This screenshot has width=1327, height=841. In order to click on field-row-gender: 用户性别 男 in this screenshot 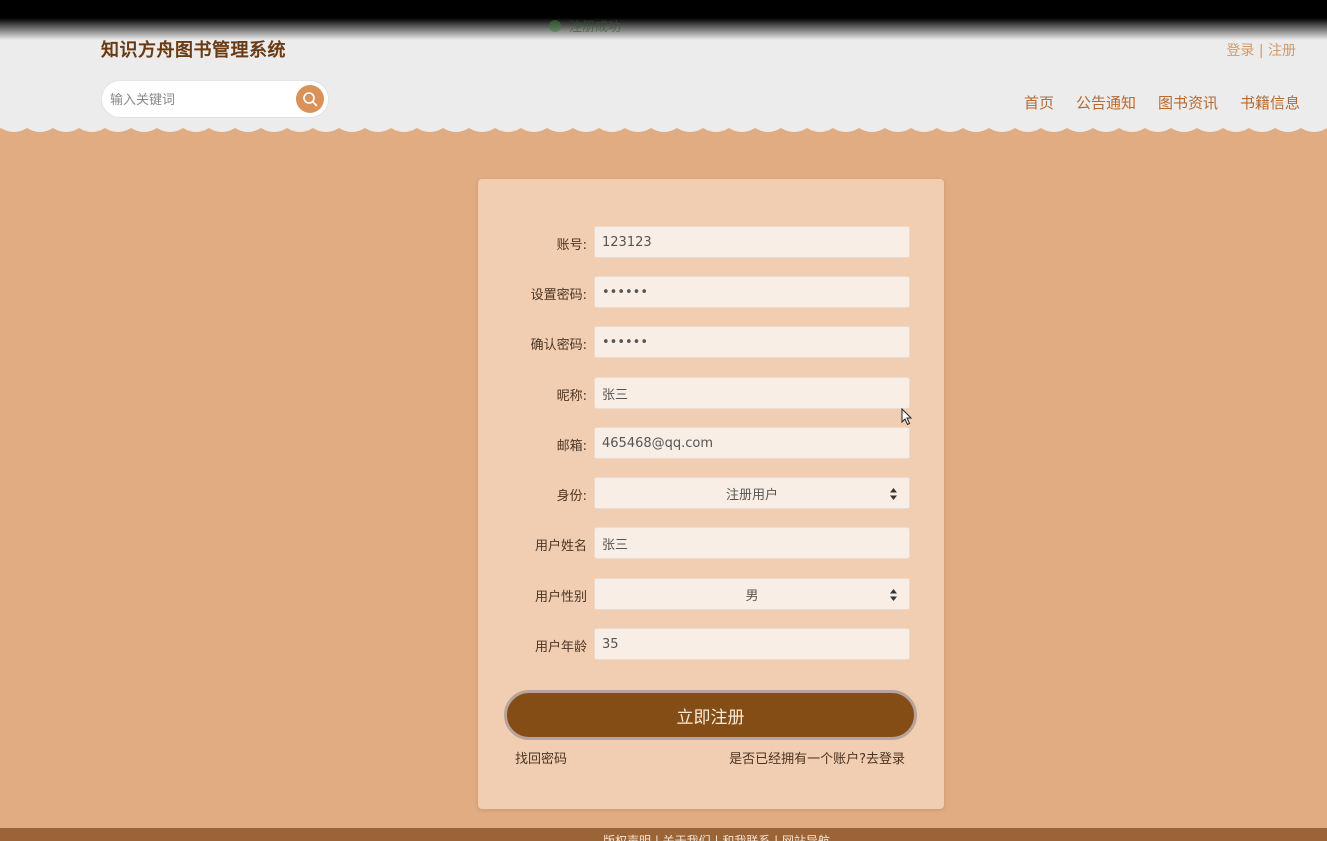, I will do `click(711, 594)`.